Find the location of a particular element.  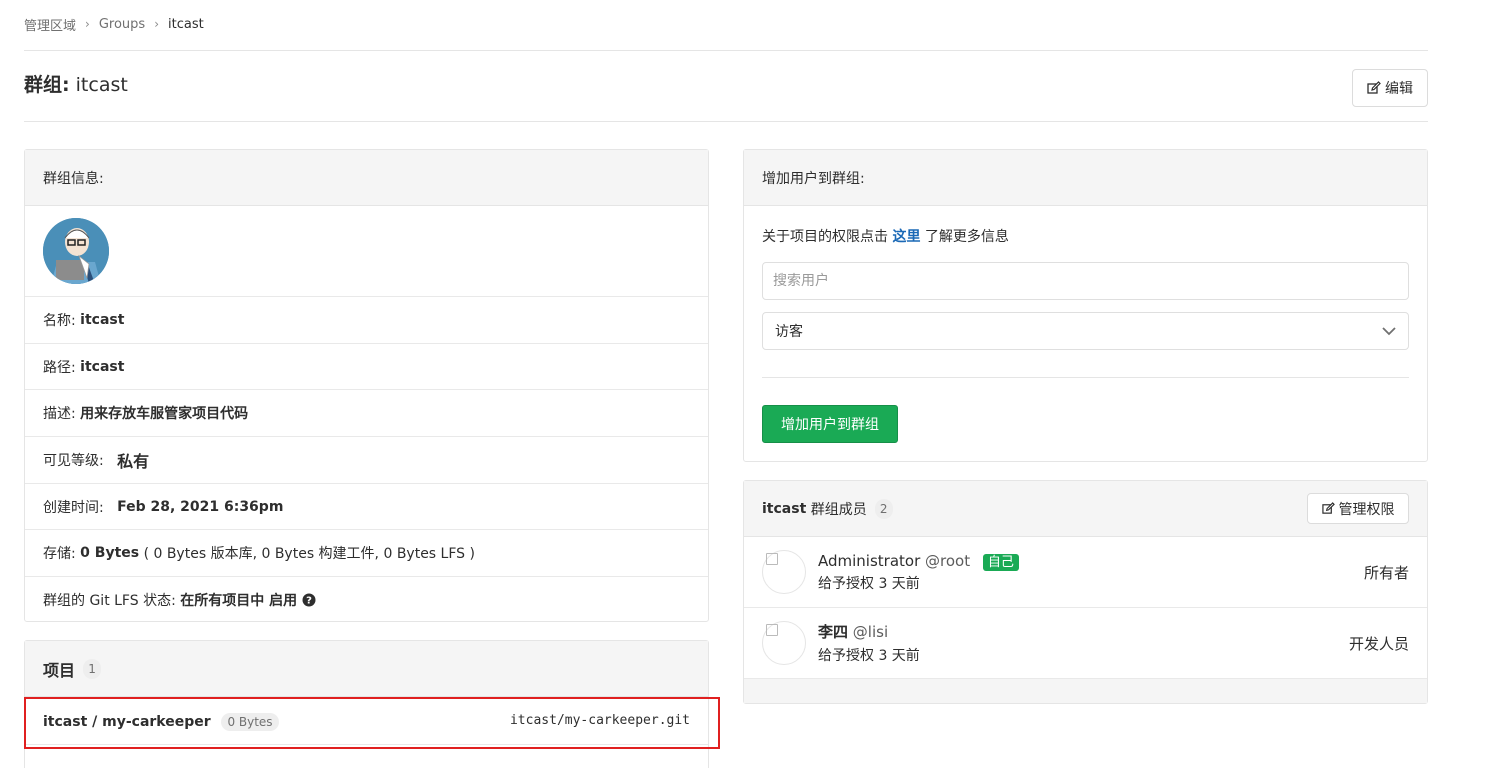

member-username: @root is located at coordinates (948, 561).